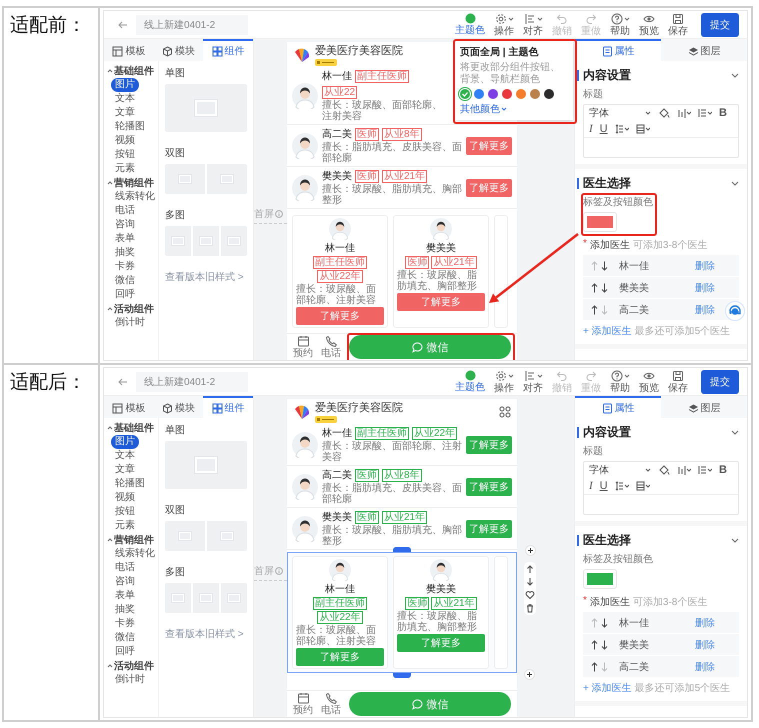  What do you see at coordinates (125, 498) in the screenshot?
I see `category-item: 视频` at bounding box center [125, 498].